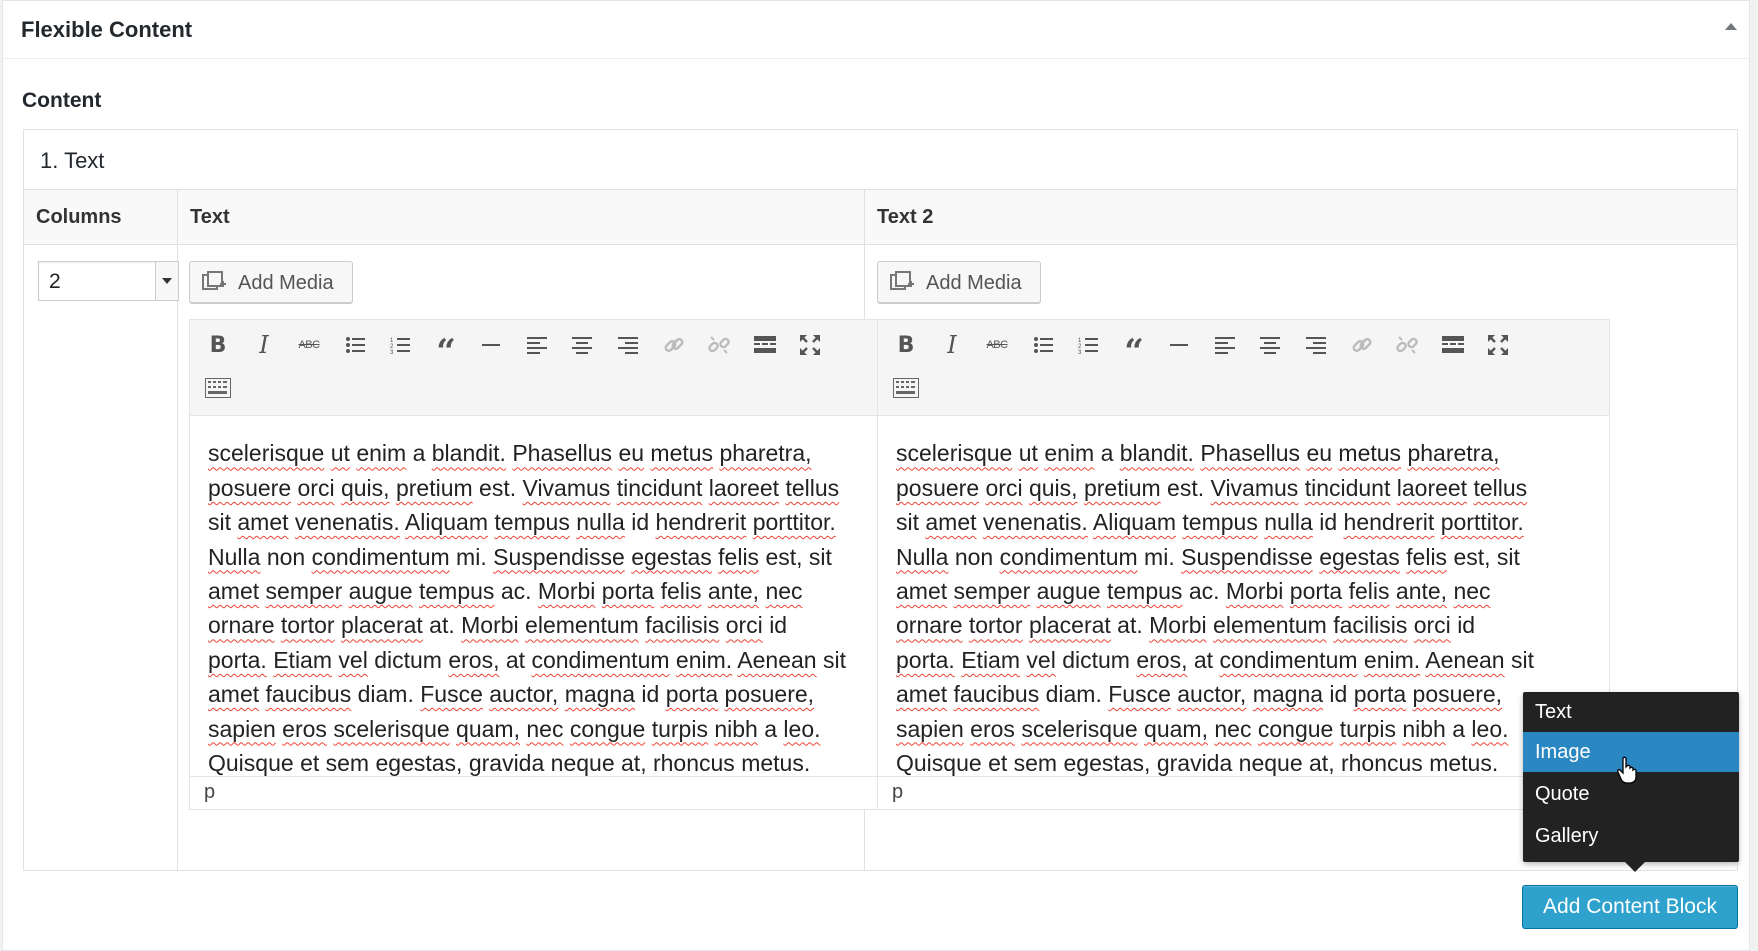 The height and width of the screenshot is (951, 1758). I want to click on add-content-block-button: Add Content Block, so click(1630, 907).